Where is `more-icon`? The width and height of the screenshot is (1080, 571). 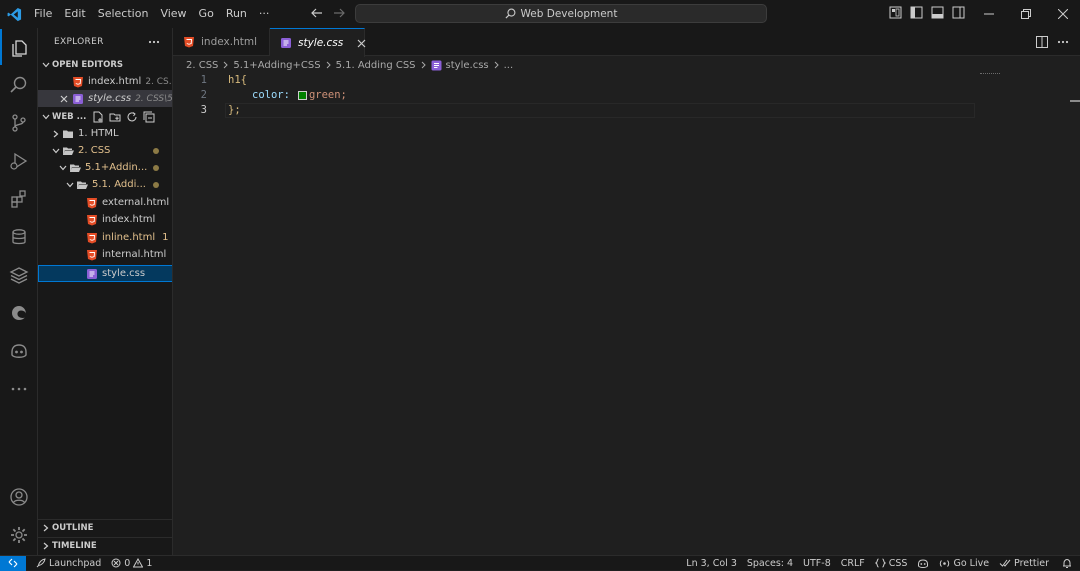 more-icon is located at coordinates (19, 389).